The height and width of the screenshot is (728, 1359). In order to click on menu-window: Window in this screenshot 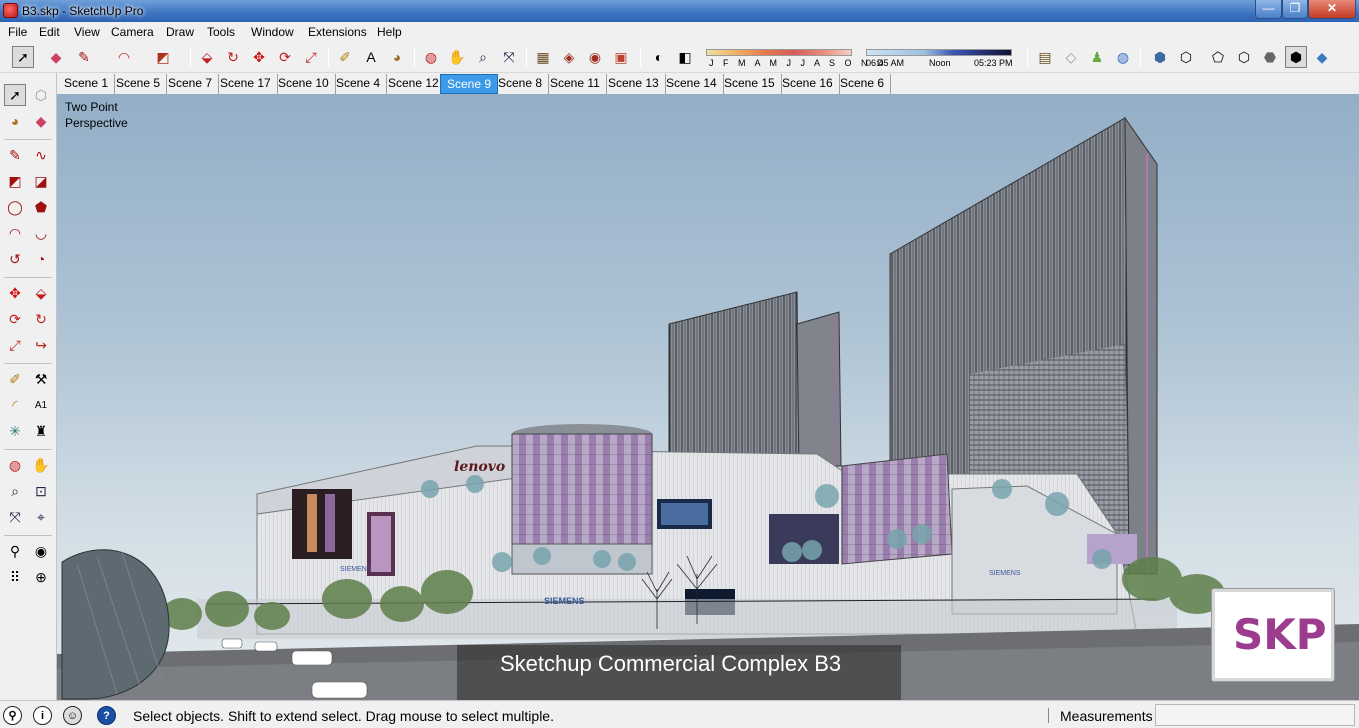, I will do `click(272, 32)`.